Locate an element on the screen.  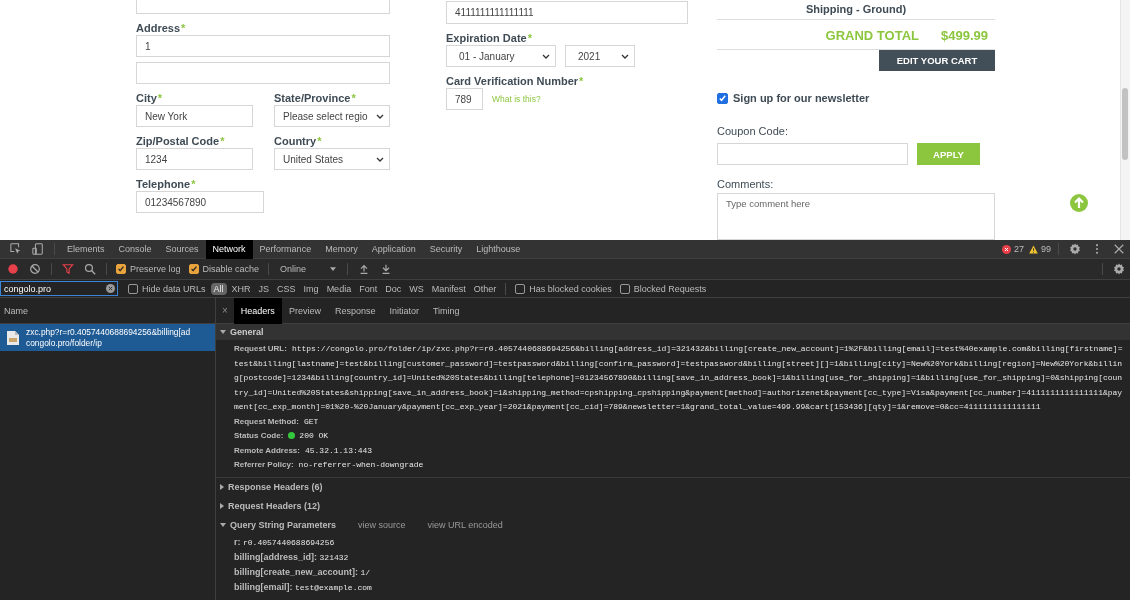
header-row-text: Status Code: 200 OK is located at coordinates (282, 436).